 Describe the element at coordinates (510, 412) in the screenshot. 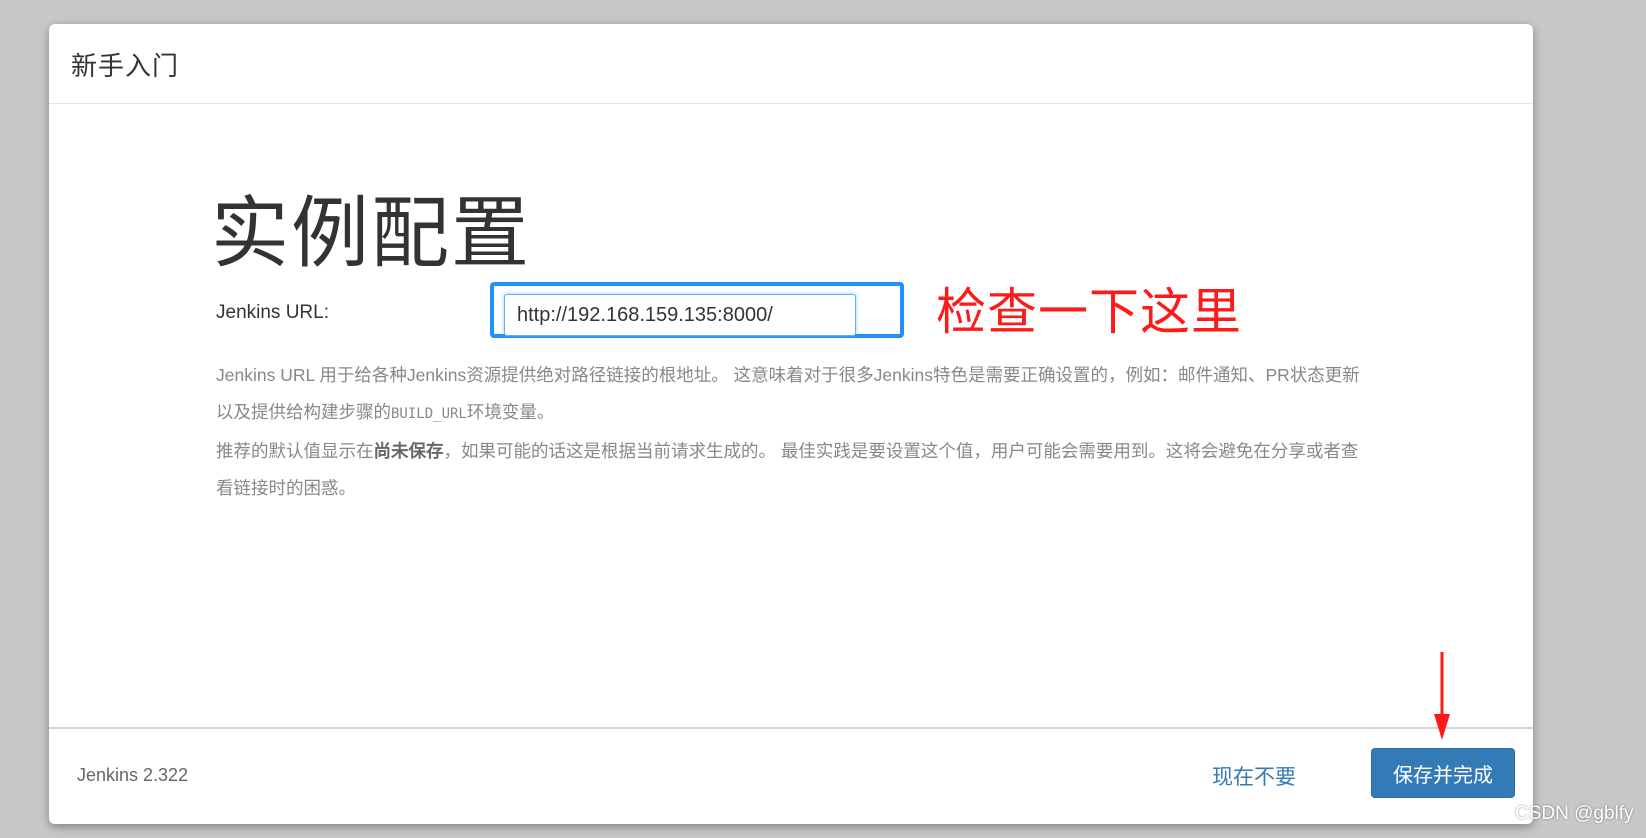

I see `help-text-segment: 环境变量。` at that location.